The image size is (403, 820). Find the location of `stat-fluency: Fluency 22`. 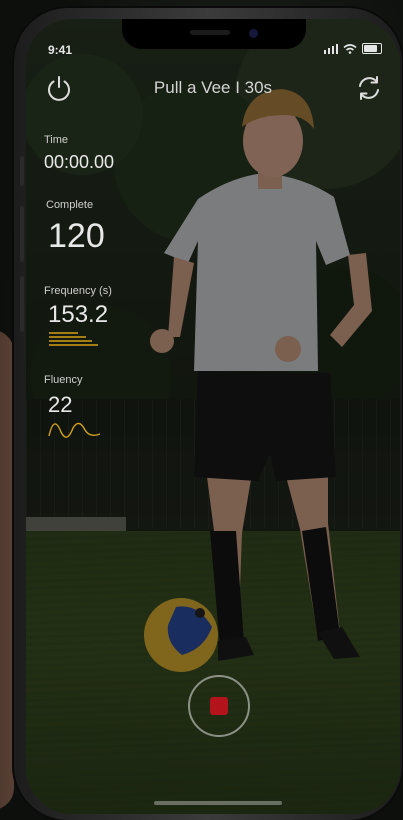

stat-fluency: Fluency 22 is located at coordinates (73, 407).